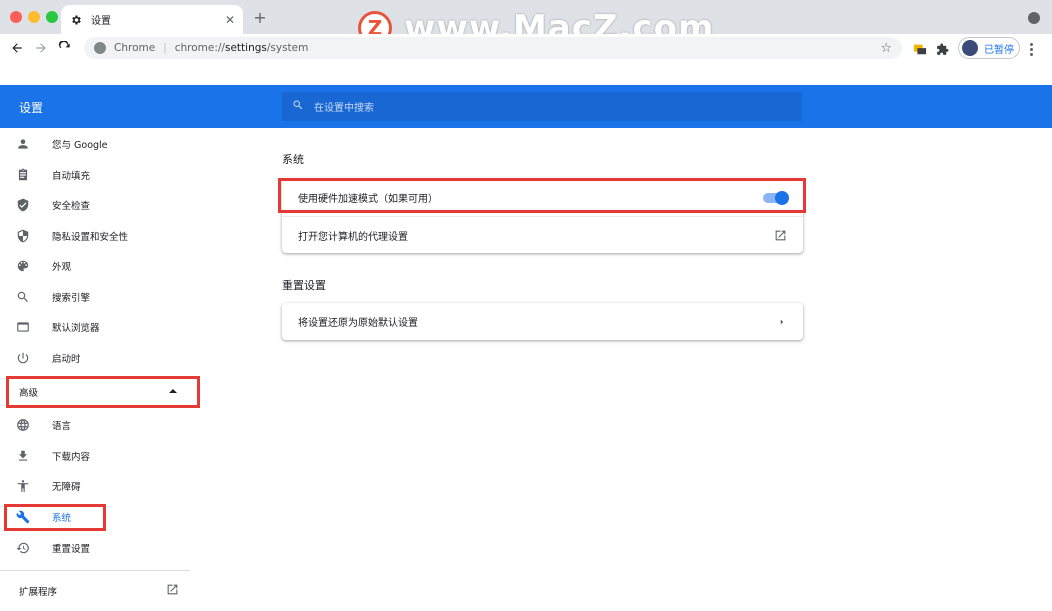 This screenshot has height=611, width=1052. What do you see at coordinates (152, 19) in the screenshot?
I see `tab-settings: 设置 ✕` at bounding box center [152, 19].